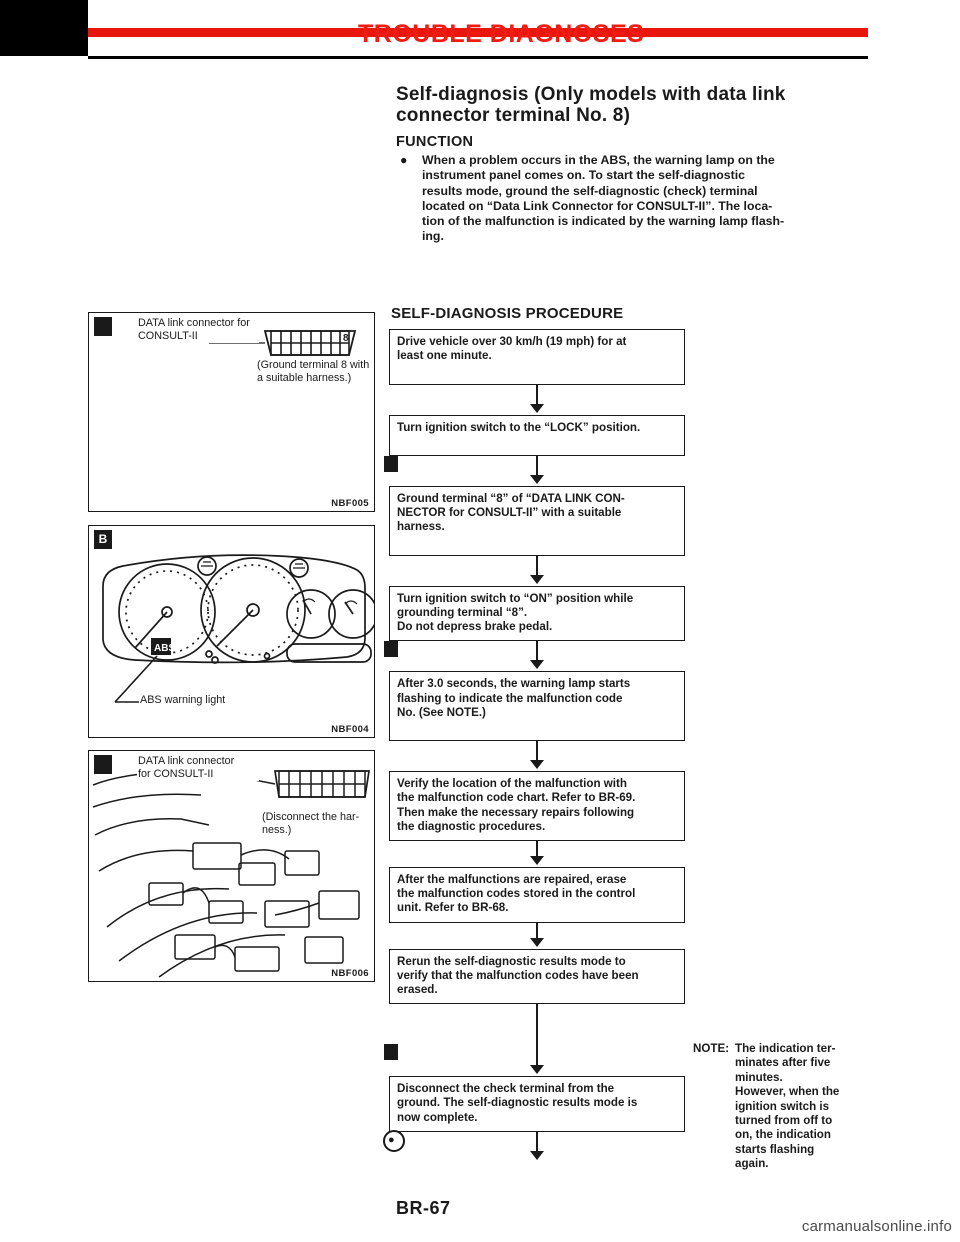 The image size is (960, 1242). Describe the element at coordinates (537, 1146) in the screenshot. I see `flow-arrow-end` at that location.